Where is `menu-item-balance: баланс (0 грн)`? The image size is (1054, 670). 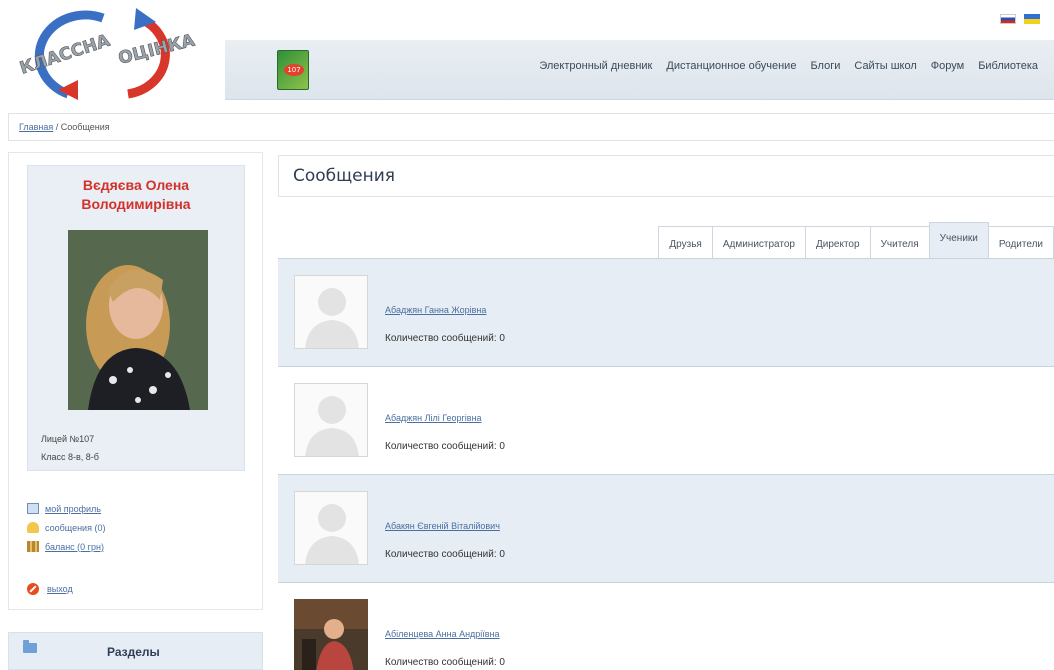 menu-item-balance: баланс (0 грн) is located at coordinates (66, 546).